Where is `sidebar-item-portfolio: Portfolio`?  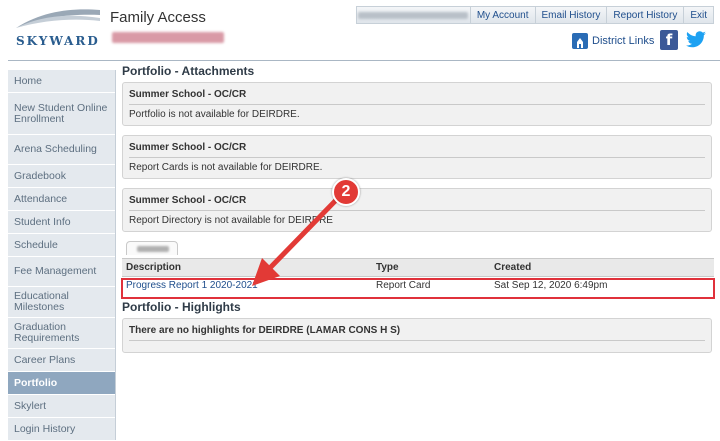
sidebar-item-portfolio: Portfolio is located at coordinates (61, 383).